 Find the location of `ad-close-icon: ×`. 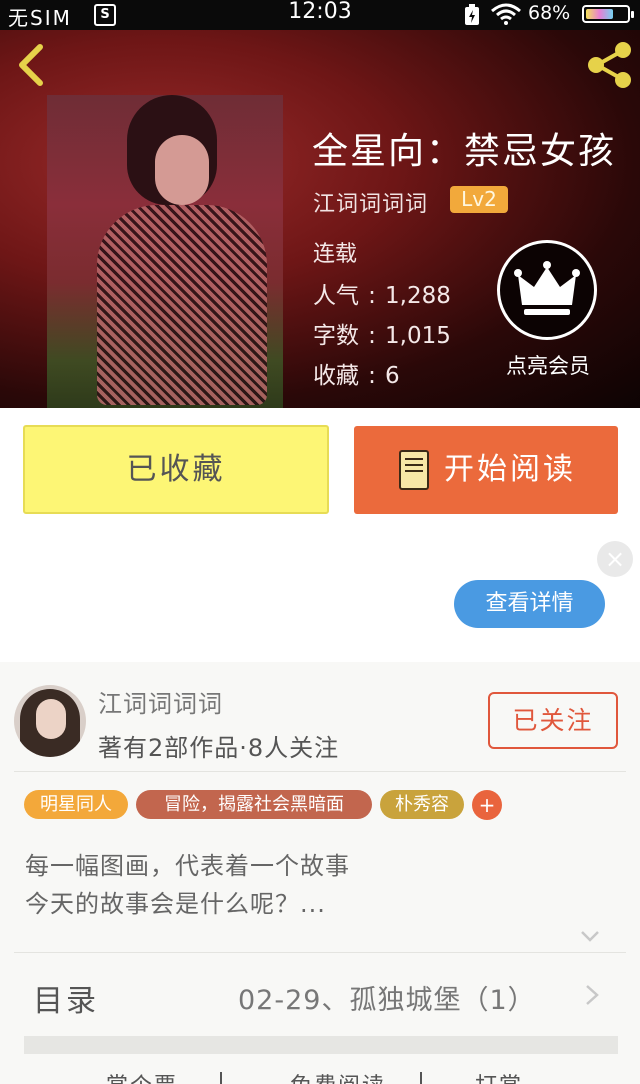

ad-close-icon: × is located at coordinates (615, 559).